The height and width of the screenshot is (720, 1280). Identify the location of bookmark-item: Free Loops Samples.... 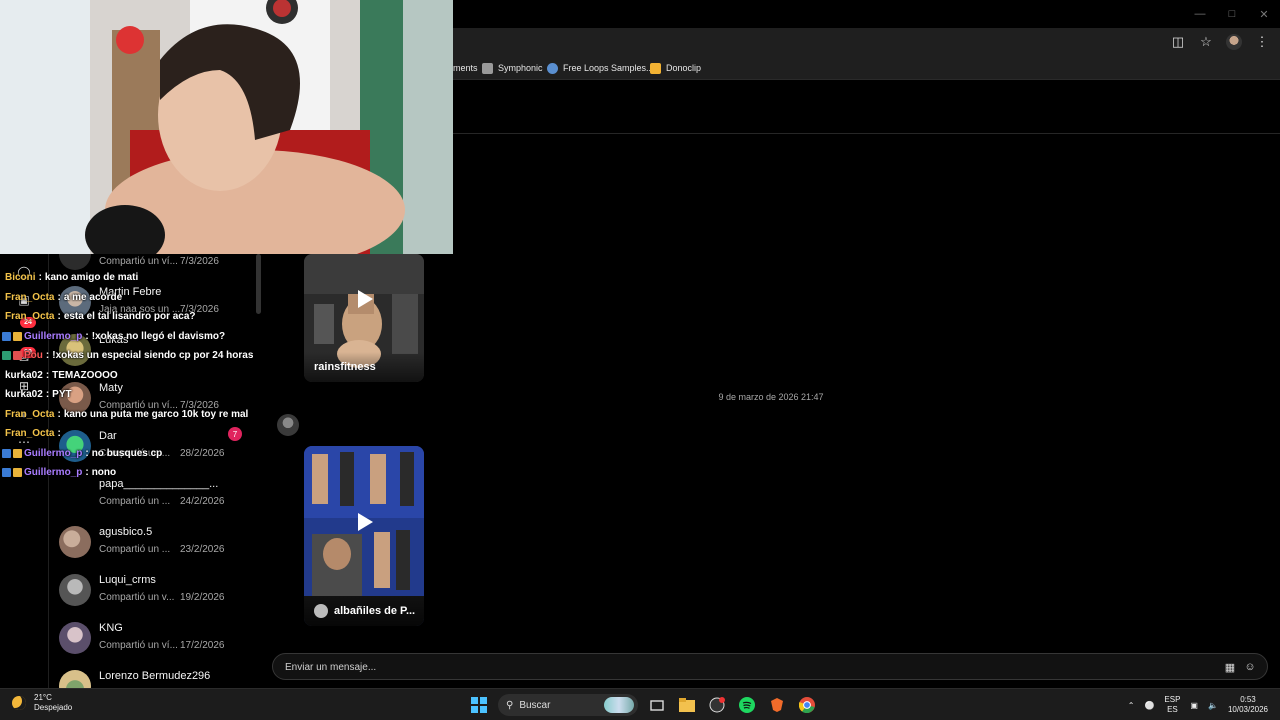
(600, 68).